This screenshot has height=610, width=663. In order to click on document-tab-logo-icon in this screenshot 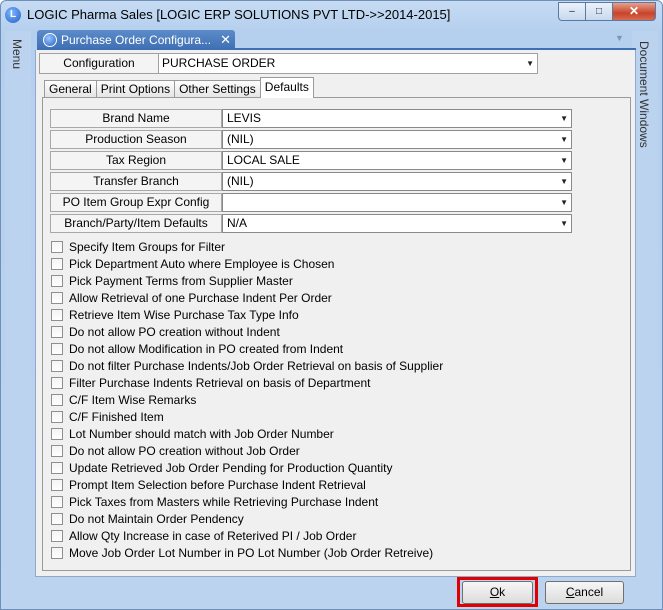, I will do `click(50, 40)`.